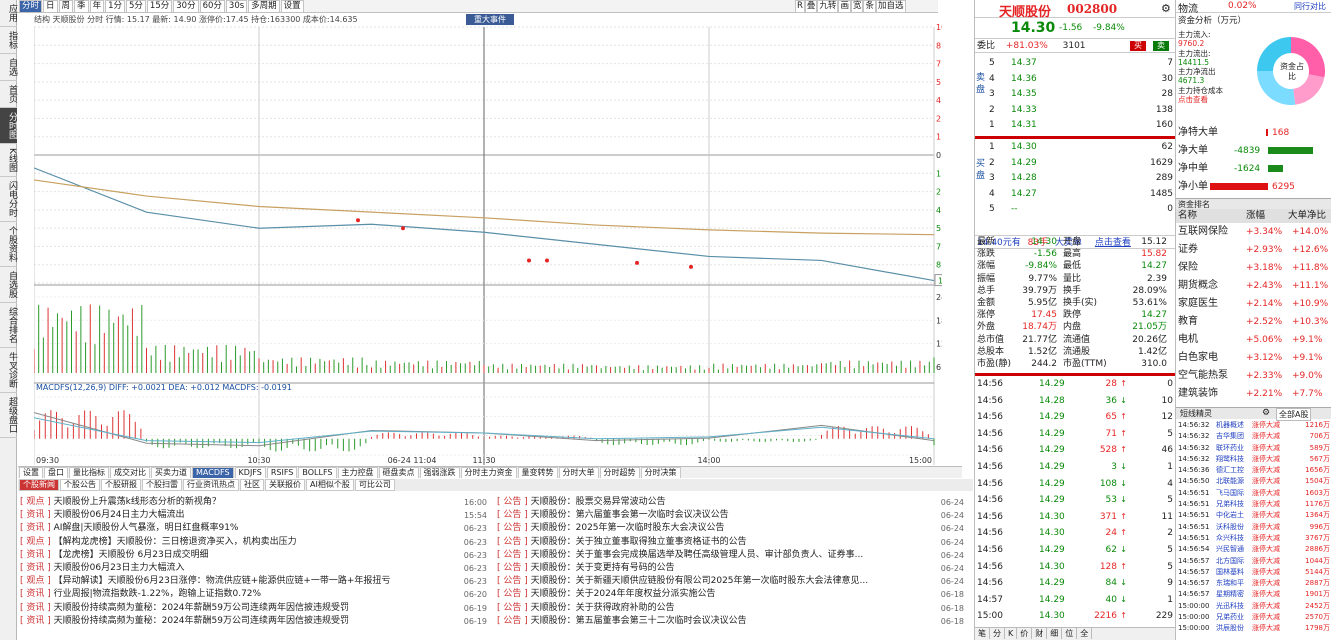 This screenshot has height=640, width=1331. What do you see at coordinates (8, 285) in the screenshot?
I see `left-tab-8: 自选股` at bounding box center [8, 285].